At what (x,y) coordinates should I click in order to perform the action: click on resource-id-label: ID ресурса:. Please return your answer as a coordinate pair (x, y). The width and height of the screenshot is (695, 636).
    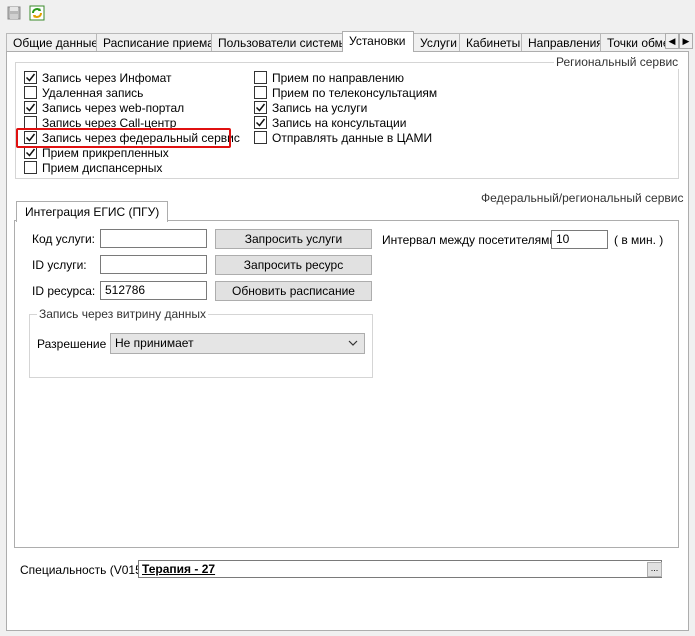
    Looking at the image, I should click on (64, 291).